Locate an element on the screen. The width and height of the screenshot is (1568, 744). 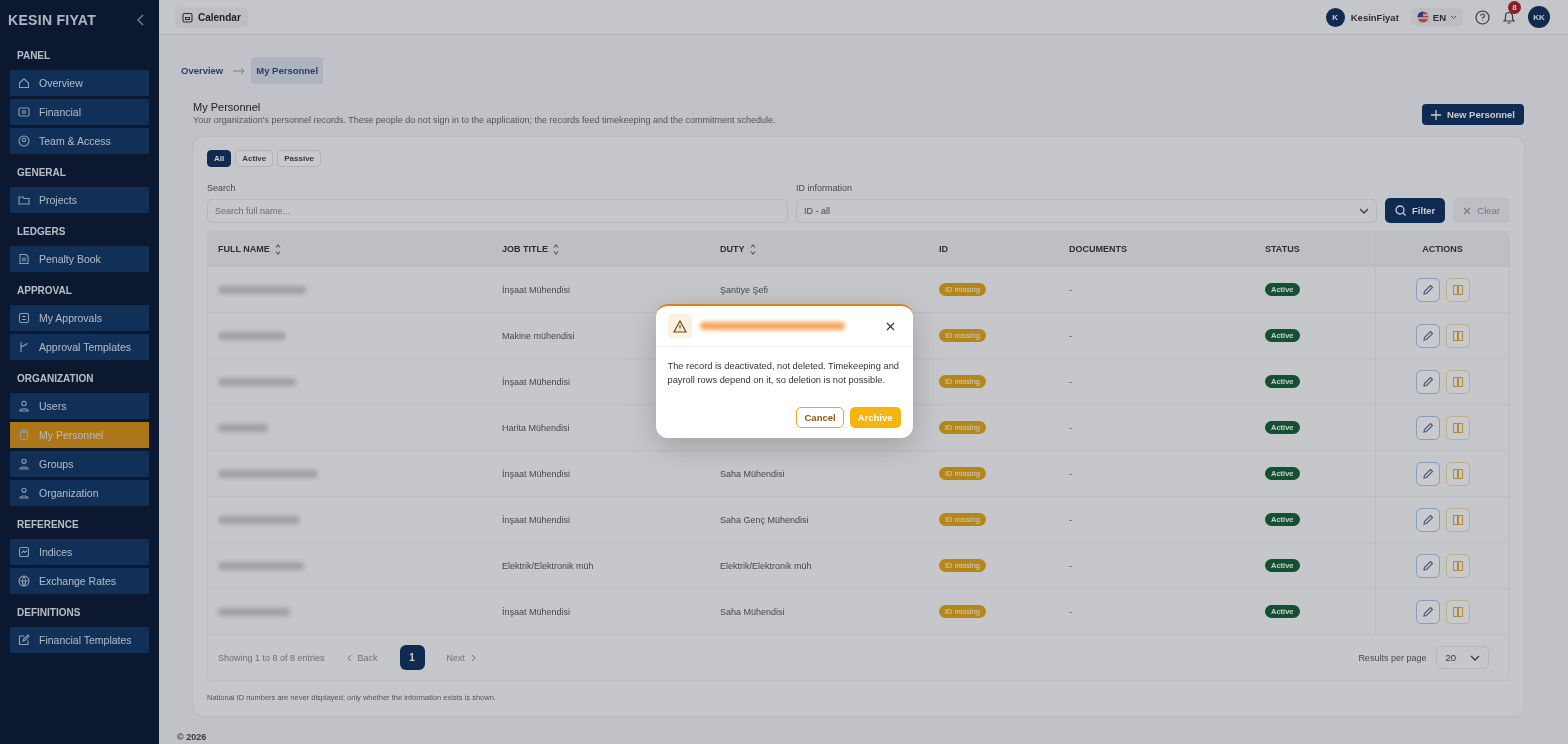
nav-item: Team & Access is located at coordinates (79, 141).